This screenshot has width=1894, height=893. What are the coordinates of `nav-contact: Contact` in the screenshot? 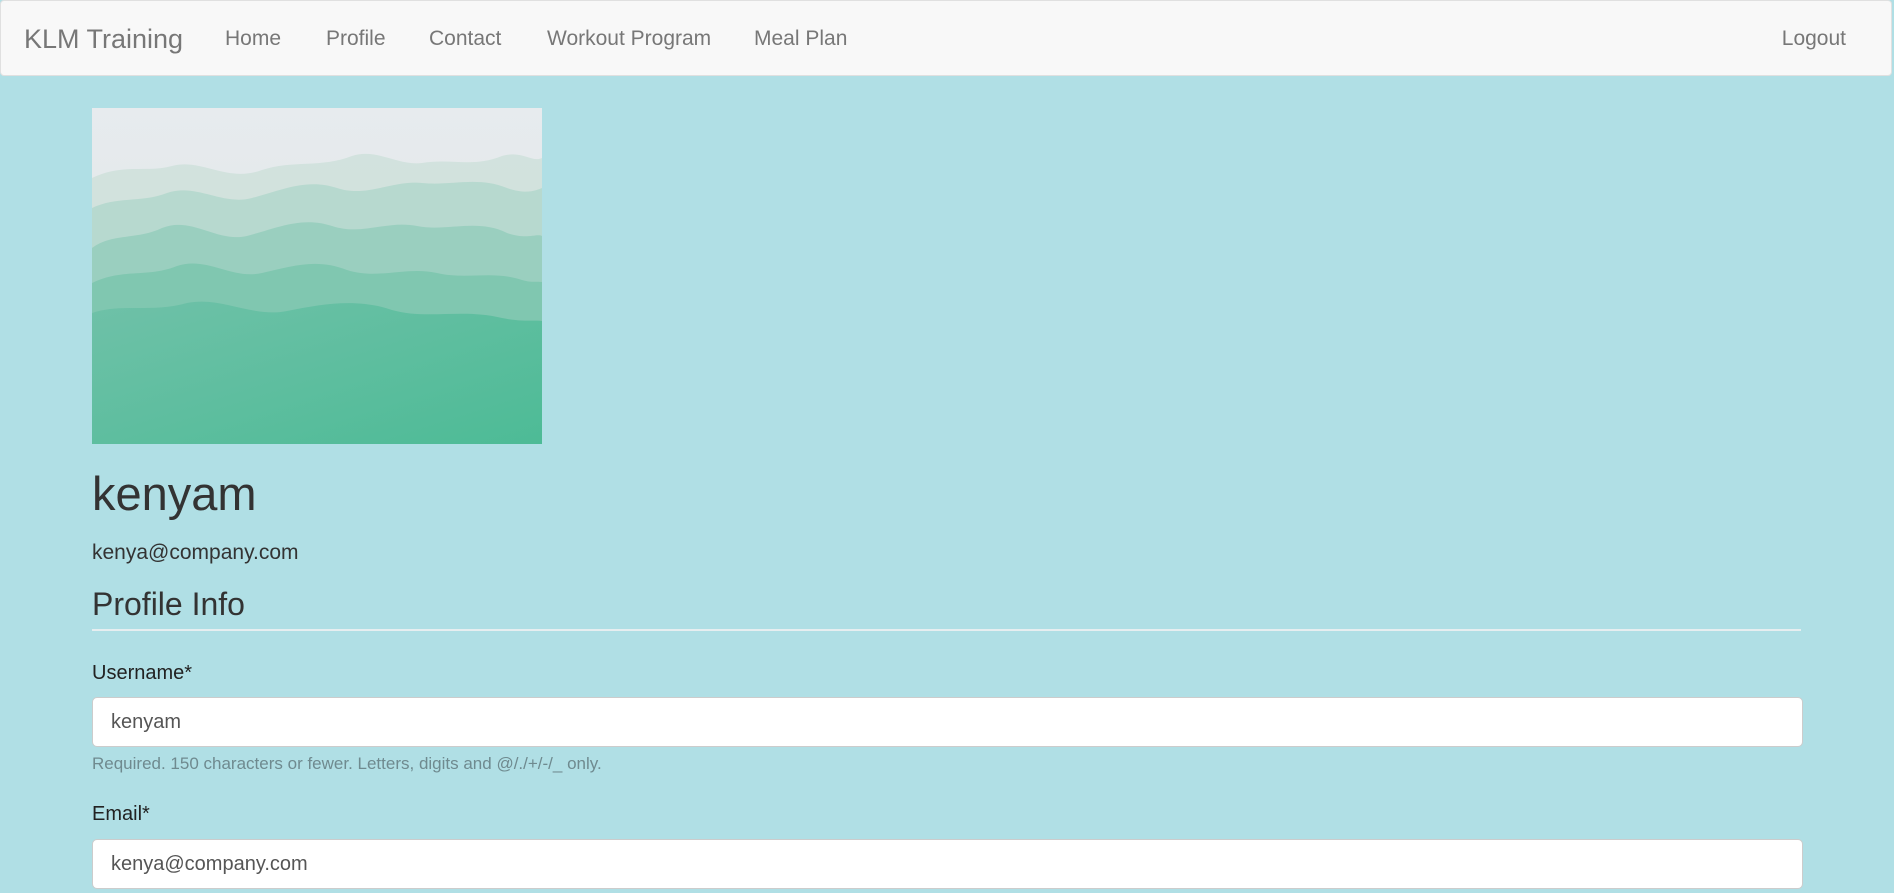 It's located at (465, 39).